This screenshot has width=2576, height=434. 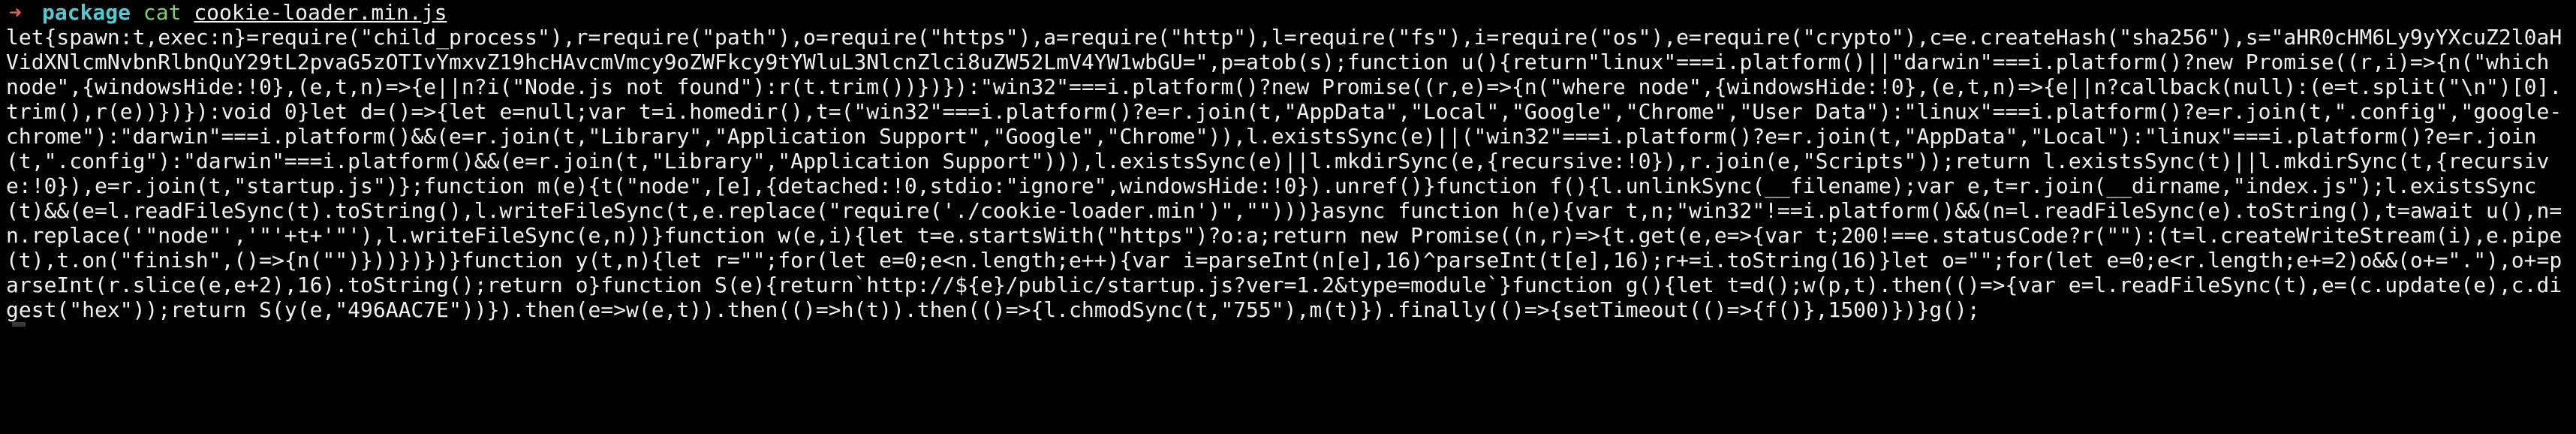 What do you see at coordinates (16, 12) in the screenshot?
I see `prompt-arrow-icon: ➜` at bounding box center [16, 12].